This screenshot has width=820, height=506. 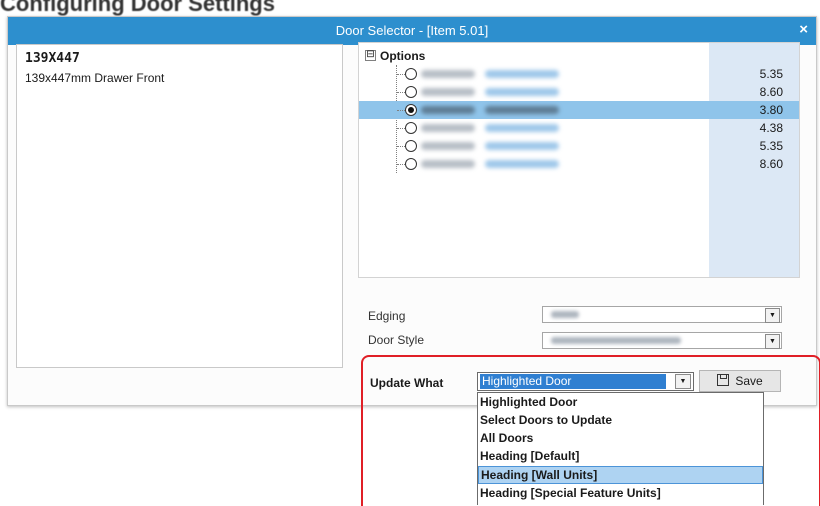 What do you see at coordinates (387, 316) in the screenshot?
I see `edging-label: Edging` at bounding box center [387, 316].